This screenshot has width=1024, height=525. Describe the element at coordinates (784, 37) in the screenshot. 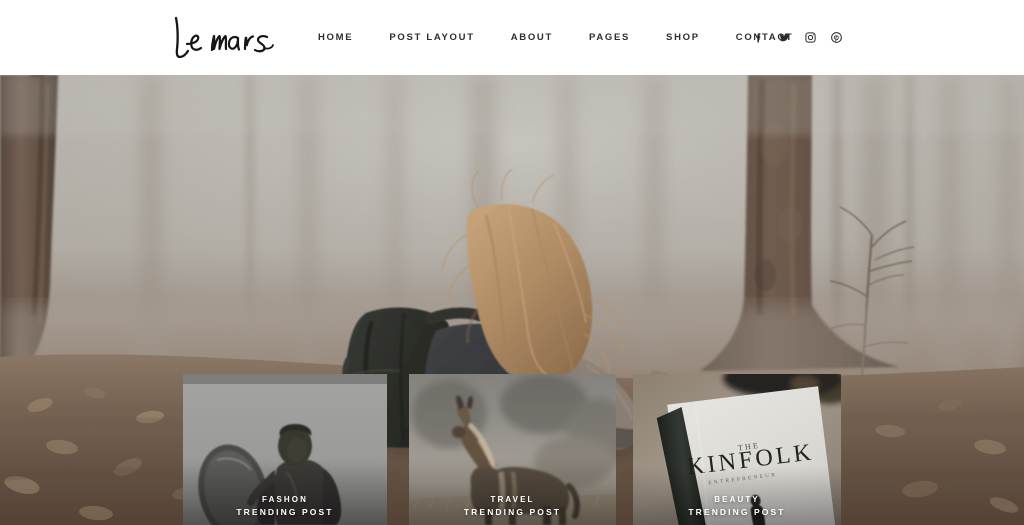

I see `twitter-icon` at that location.